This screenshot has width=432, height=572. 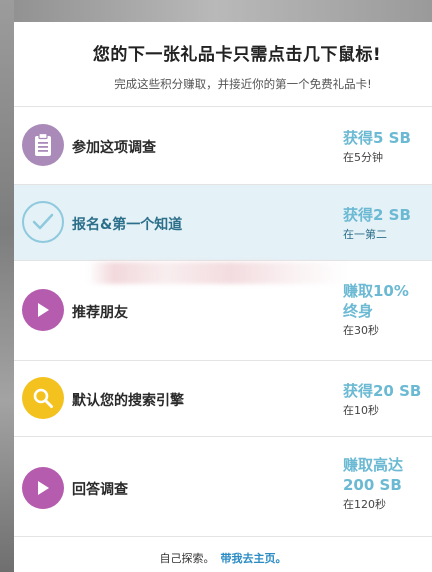 I want to click on offer-reward: 获得2 SB 在一第二, so click(x=387, y=223).